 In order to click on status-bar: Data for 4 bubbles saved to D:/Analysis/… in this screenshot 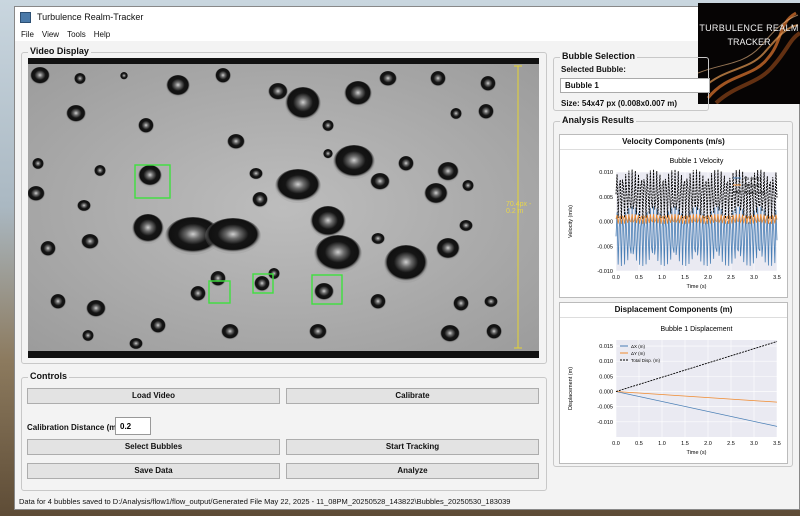, I will do `click(265, 501)`.